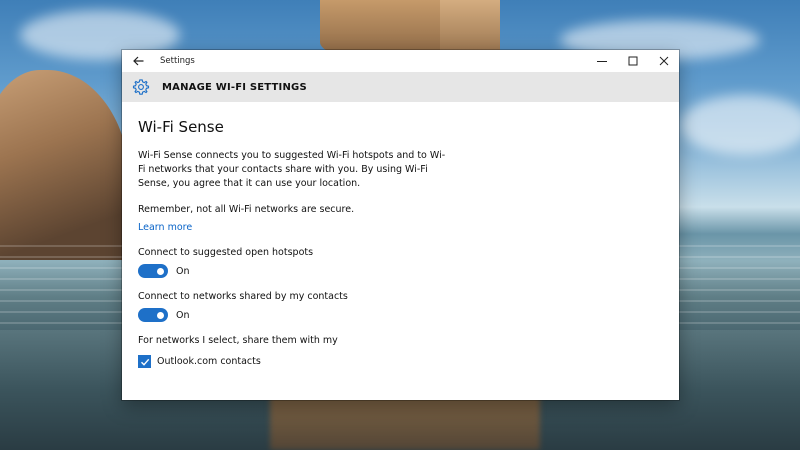 This screenshot has height=450, width=800. What do you see at coordinates (400, 61) in the screenshot?
I see `title-bar: Settings` at bounding box center [400, 61].